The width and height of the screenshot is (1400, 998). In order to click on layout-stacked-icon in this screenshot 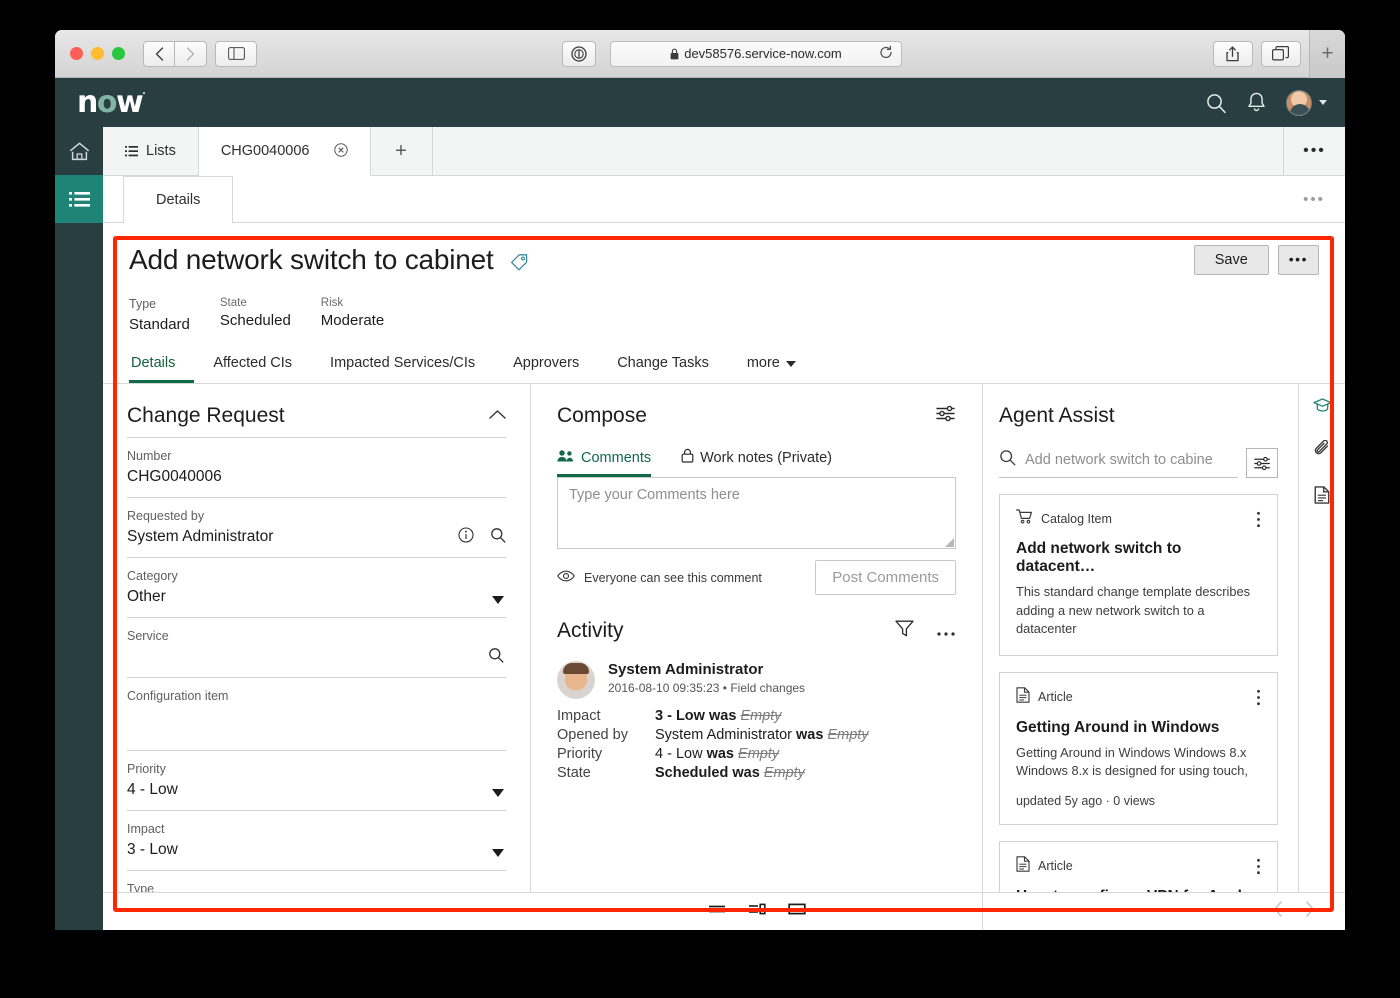, I will do `click(717, 911)`.